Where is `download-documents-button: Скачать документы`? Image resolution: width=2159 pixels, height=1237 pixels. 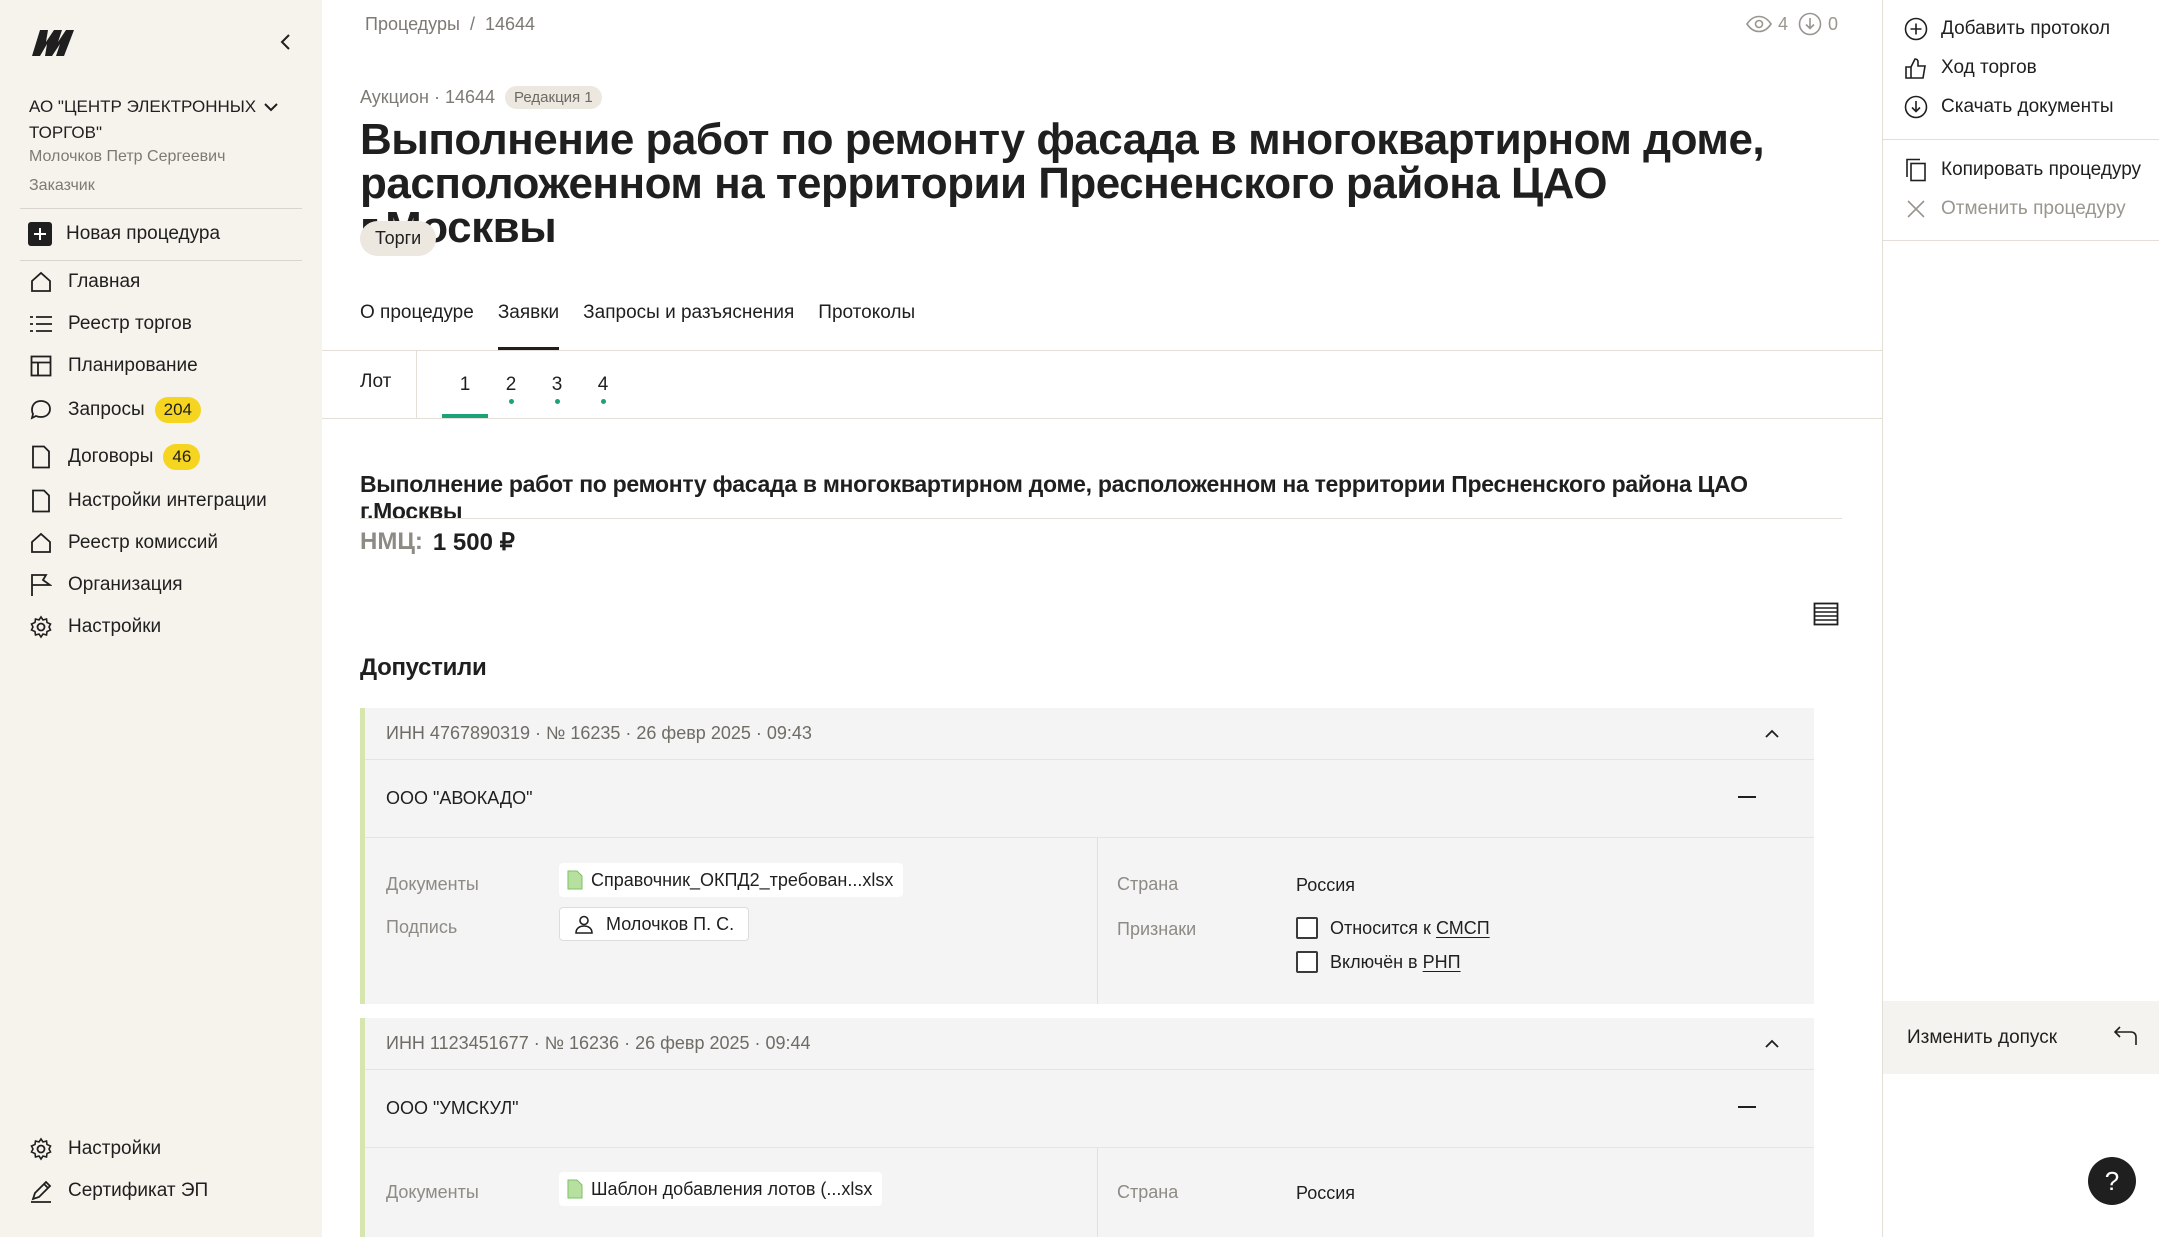 download-documents-button: Скачать документы is located at coordinates (2008, 107).